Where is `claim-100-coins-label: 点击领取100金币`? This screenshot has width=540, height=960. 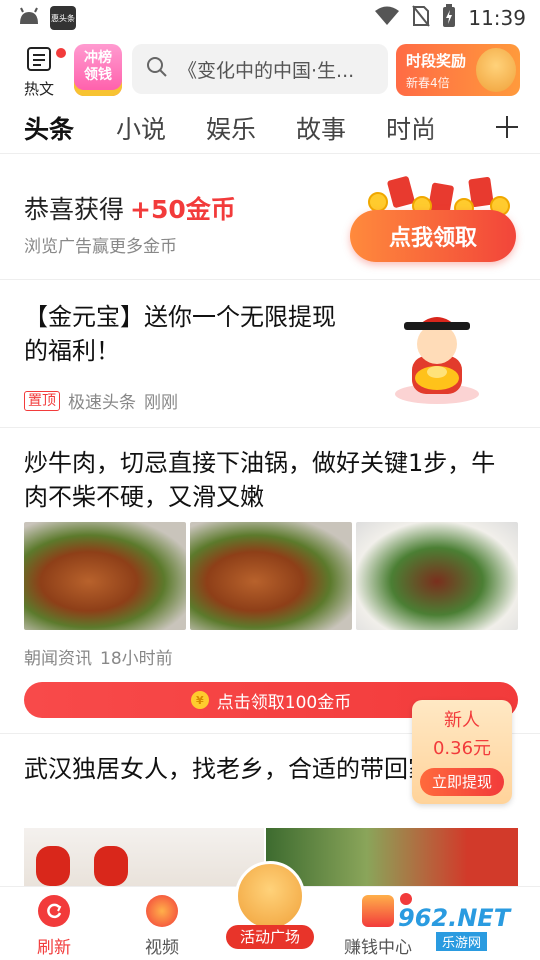
claim-100-coins-label: 点击领取100金币 is located at coordinates (284, 702).